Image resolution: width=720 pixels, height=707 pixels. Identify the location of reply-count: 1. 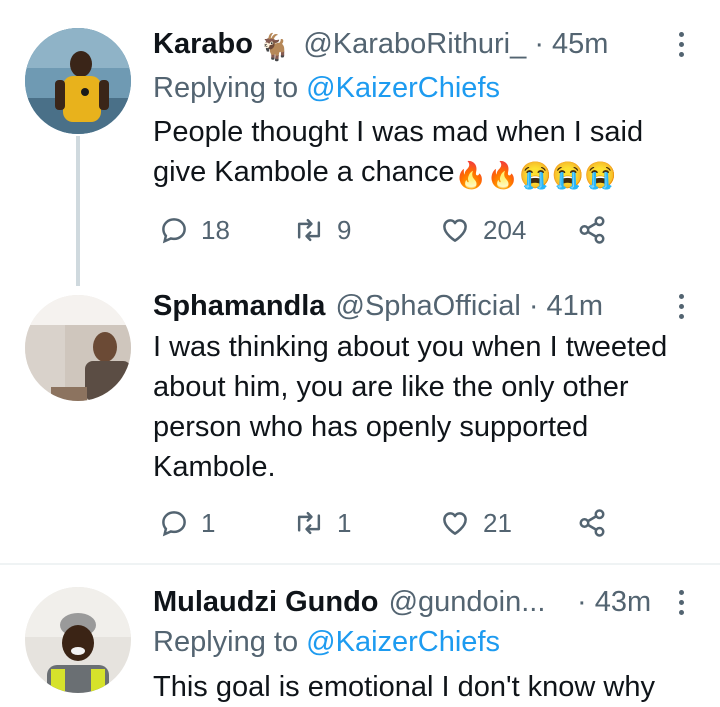
(208, 522).